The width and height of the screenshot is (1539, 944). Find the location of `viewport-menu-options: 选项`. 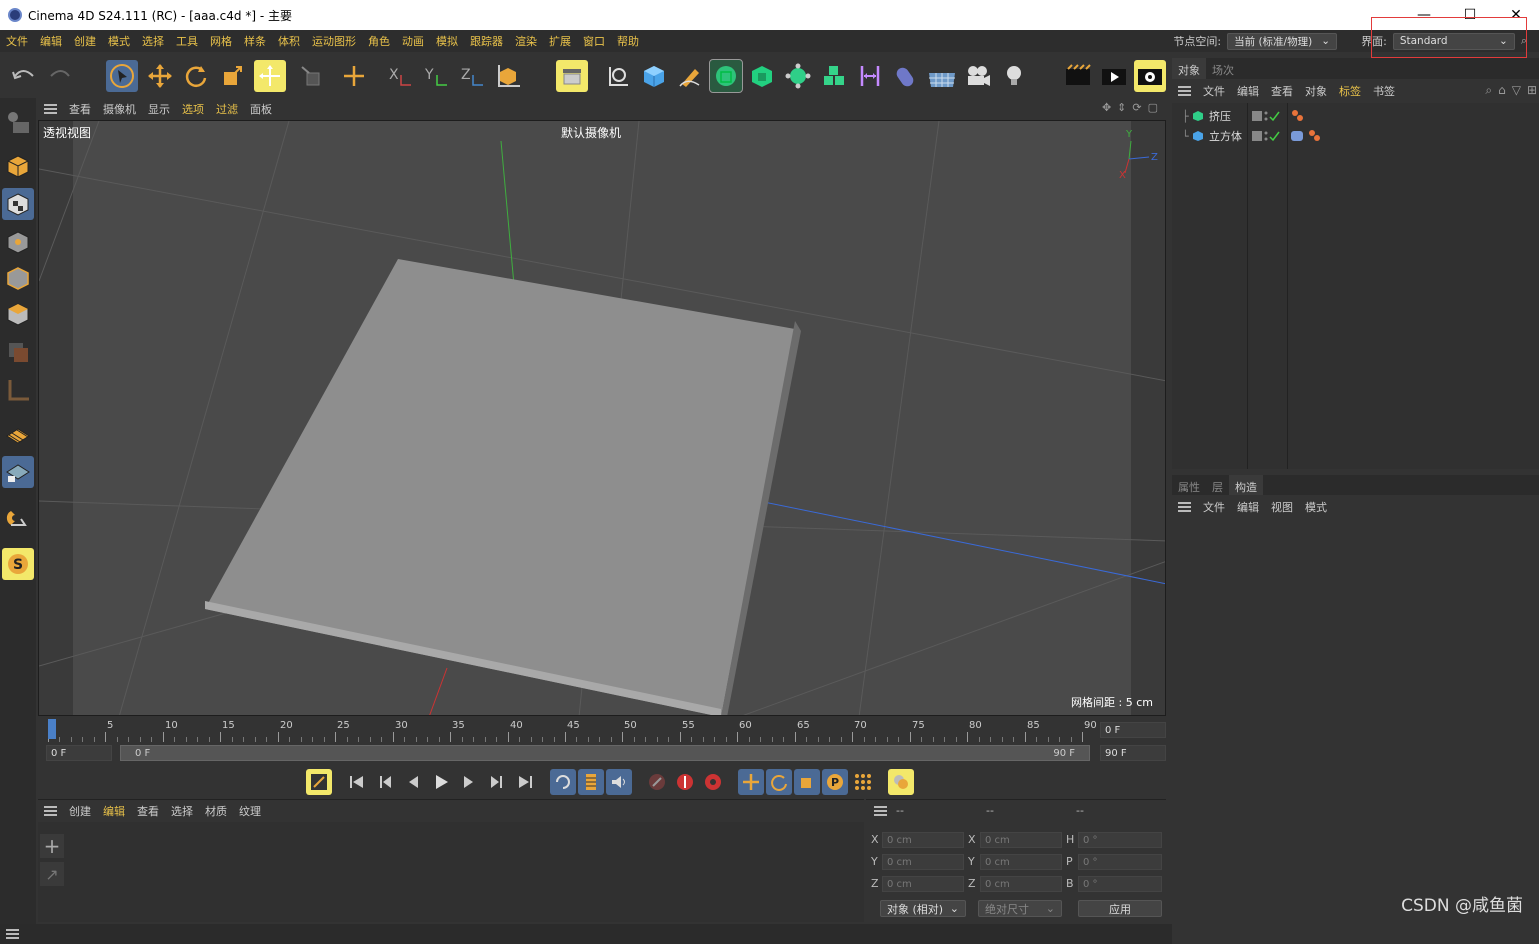

viewport-menu-options: 选项 is located at coordinates (193, 109).